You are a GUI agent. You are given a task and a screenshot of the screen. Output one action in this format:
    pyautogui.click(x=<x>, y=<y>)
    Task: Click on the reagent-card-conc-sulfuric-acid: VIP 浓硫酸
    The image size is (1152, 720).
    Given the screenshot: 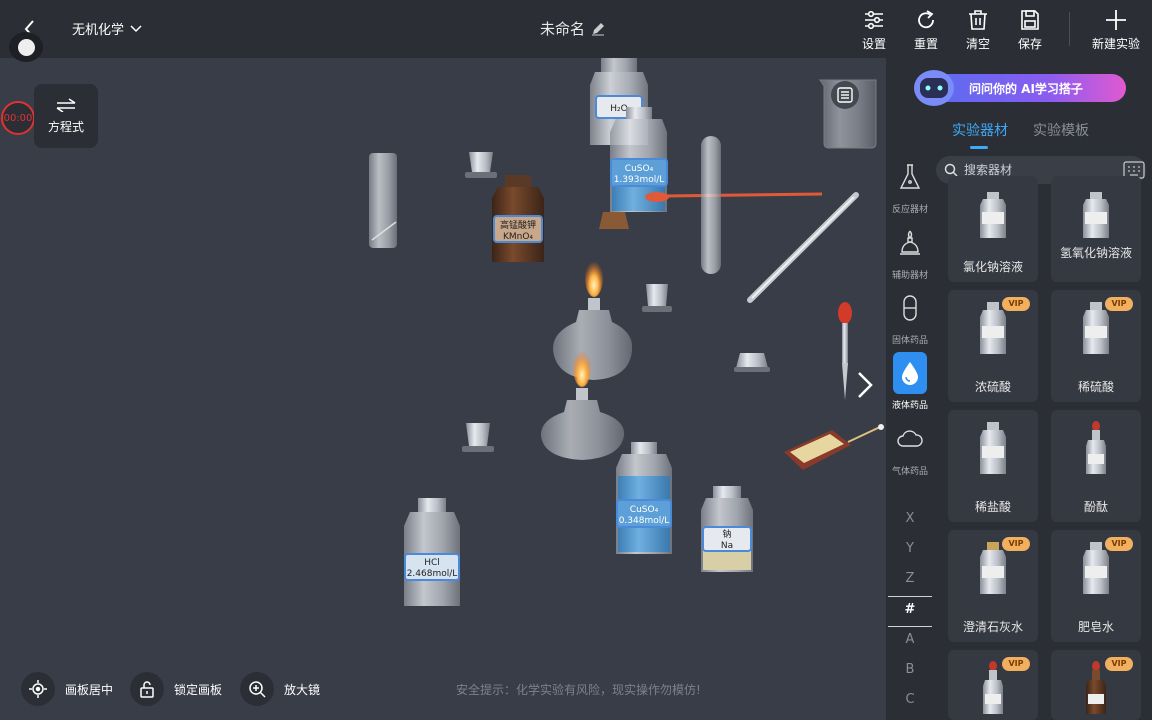 What is the action you would take?
    pyautogui.click(x=993, y=346)
    